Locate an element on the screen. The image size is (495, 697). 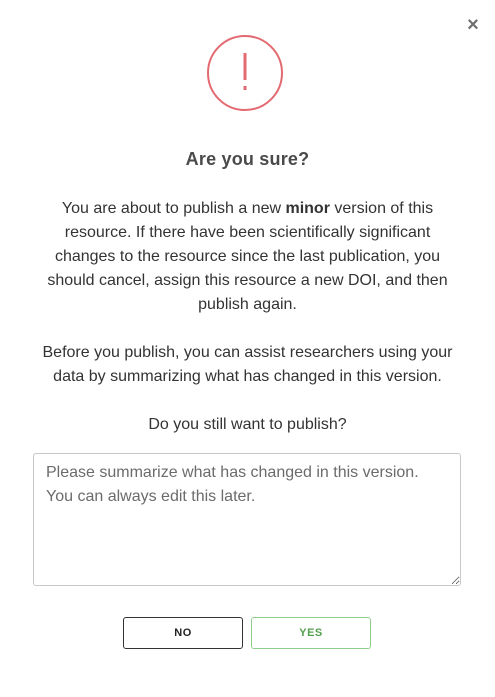
no-button-label: NO is located at coordinates (183, 633).